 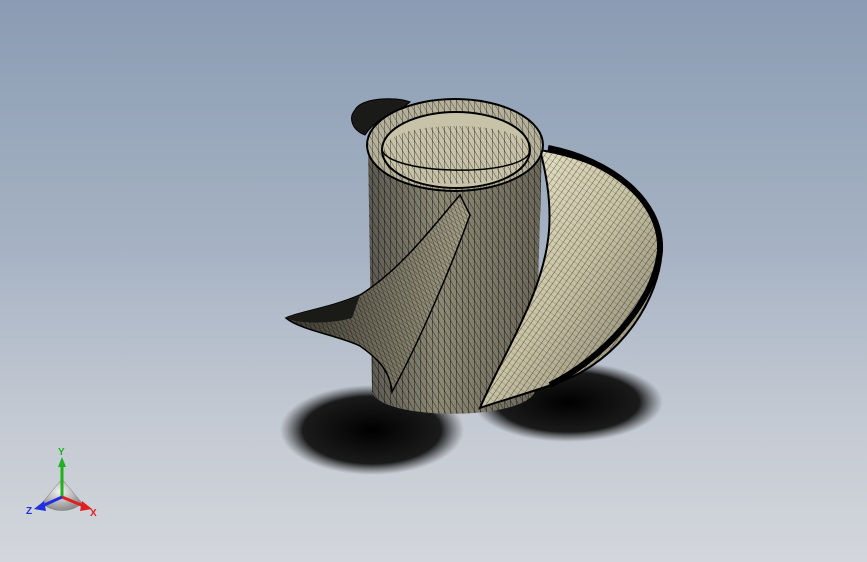 What do you see at coordinates (29, 511) in the screenshot?
I see `z-axis-label: Z` at bounding box center [29, 511].